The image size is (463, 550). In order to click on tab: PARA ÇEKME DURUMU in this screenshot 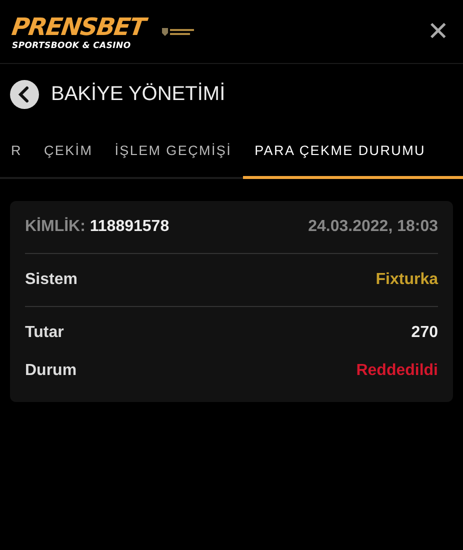, I will do `click(352, 151)`.